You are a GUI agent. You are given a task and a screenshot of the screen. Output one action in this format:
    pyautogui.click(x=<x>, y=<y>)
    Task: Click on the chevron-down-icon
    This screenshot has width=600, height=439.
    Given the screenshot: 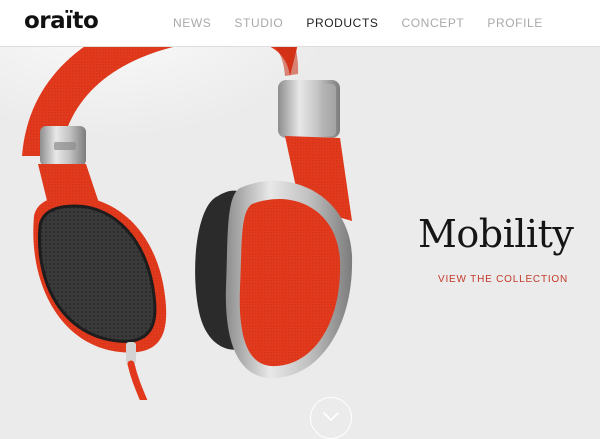 What is the action you would take?
    pyautogui.click(x=331, y=417)
    